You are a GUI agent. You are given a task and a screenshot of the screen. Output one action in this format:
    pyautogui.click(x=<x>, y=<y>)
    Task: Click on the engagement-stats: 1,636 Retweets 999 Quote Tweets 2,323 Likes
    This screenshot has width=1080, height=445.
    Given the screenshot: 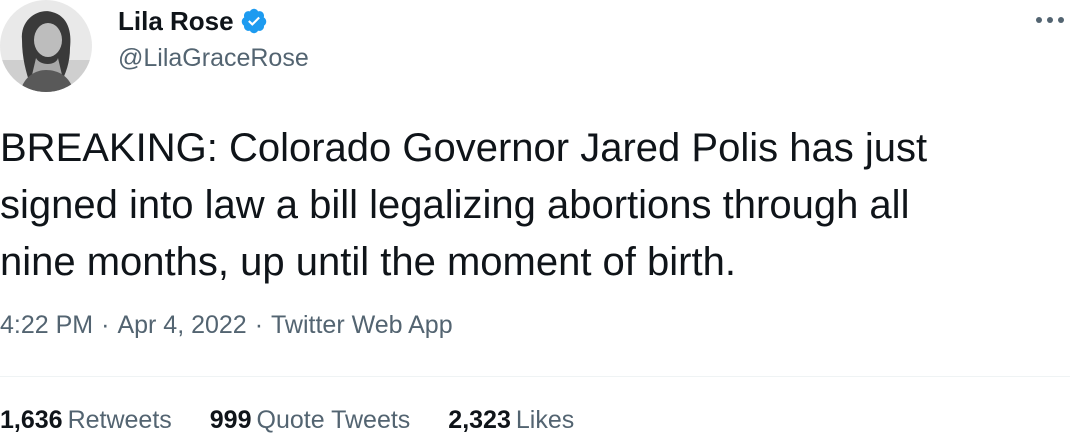 What is the action you would take?
    pyautogui.click(x=306, y=420)
    